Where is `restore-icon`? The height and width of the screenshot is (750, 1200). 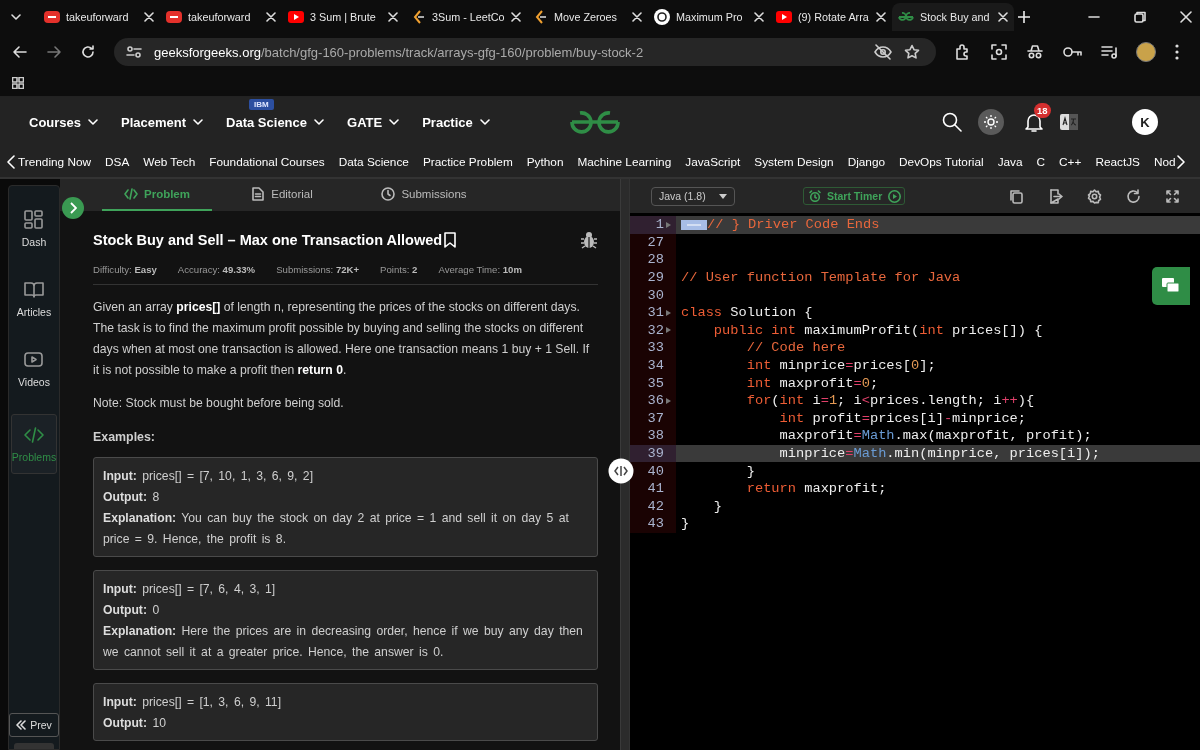 restore-icon is located at coordinates (1140, 17).